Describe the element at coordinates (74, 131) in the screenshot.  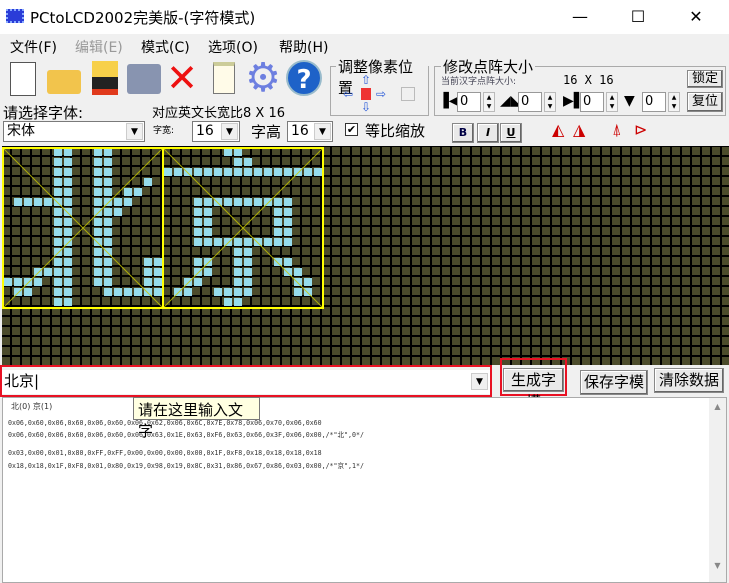
I see `font-select: 宋体 ▼` at that location.